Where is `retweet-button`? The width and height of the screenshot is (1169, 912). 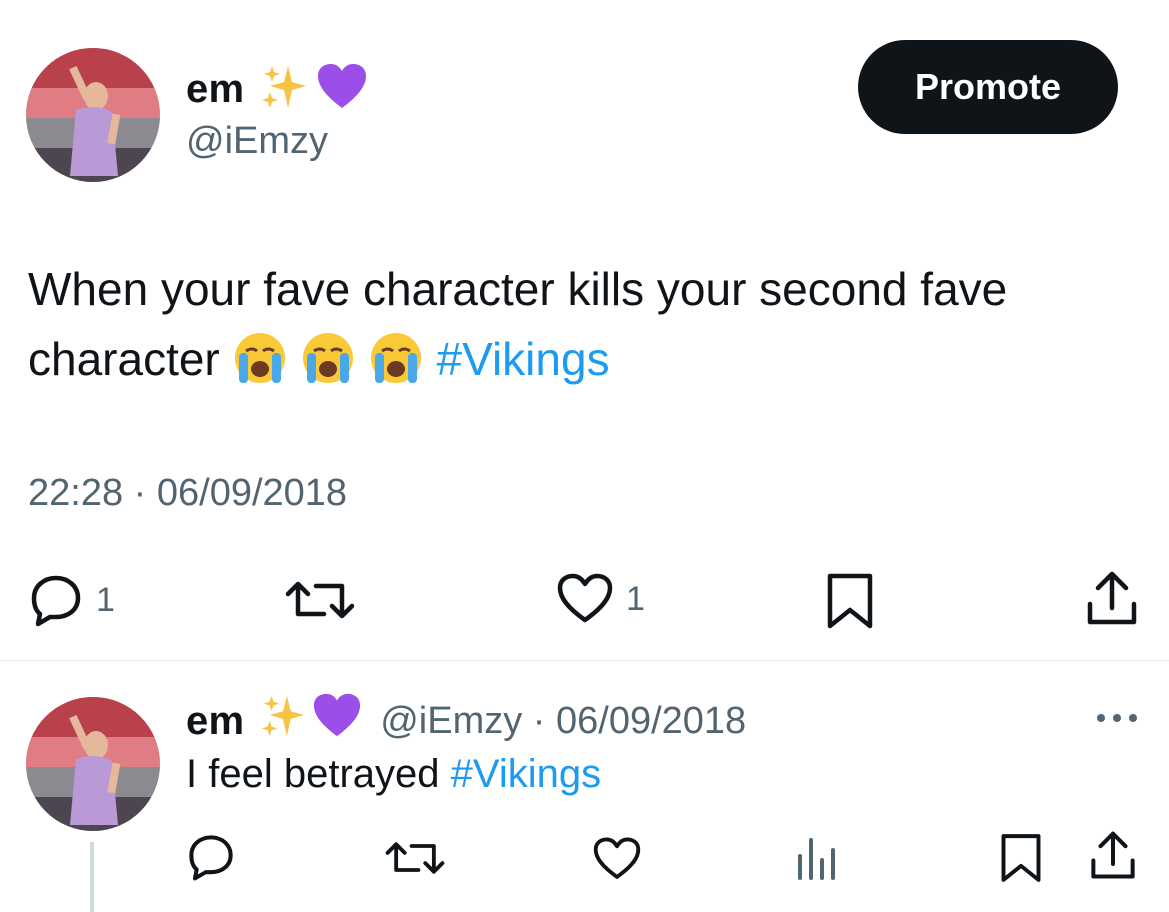
retweet-button is located at coordinates (320, 600).